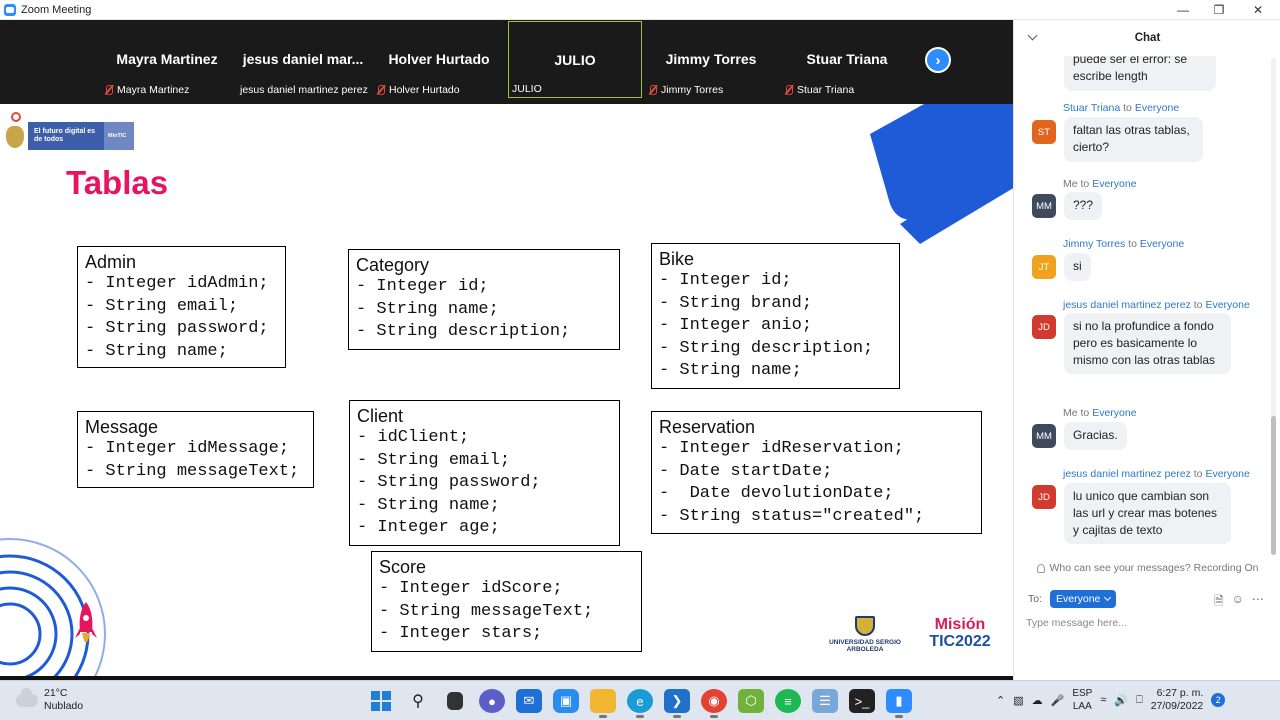 The image size is (1280, 720). I want to click on minimize-button: —, so click(1183, 10).